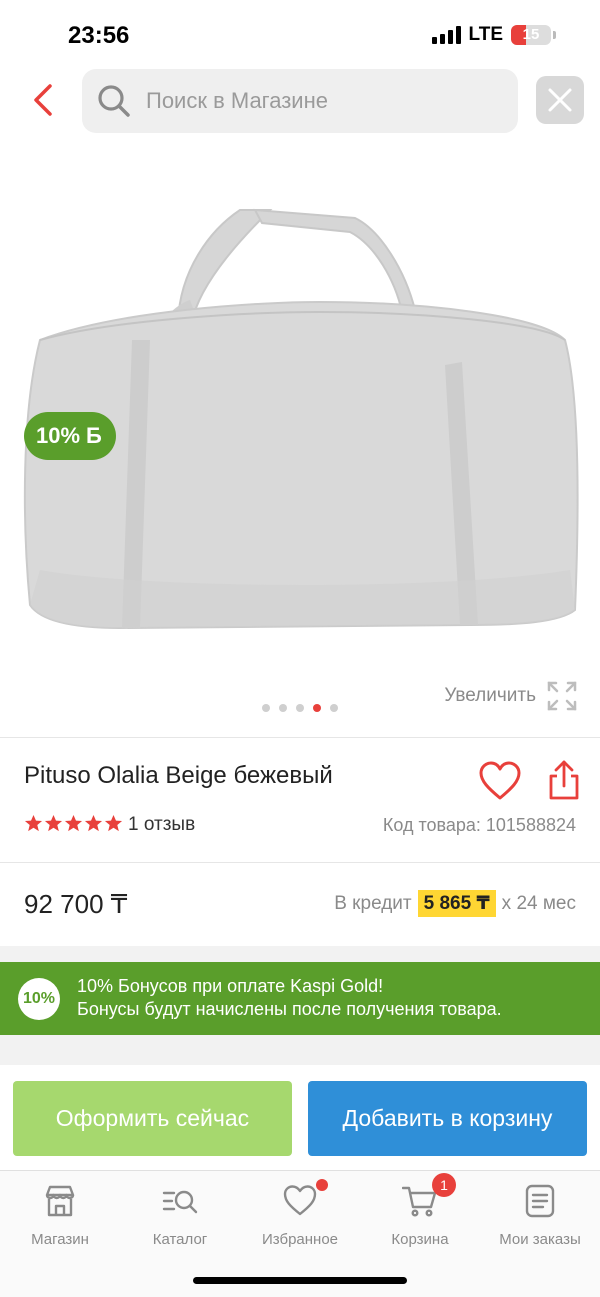 The image size is (600, 1297). I want to click on store-icon, so click(60, 1201).